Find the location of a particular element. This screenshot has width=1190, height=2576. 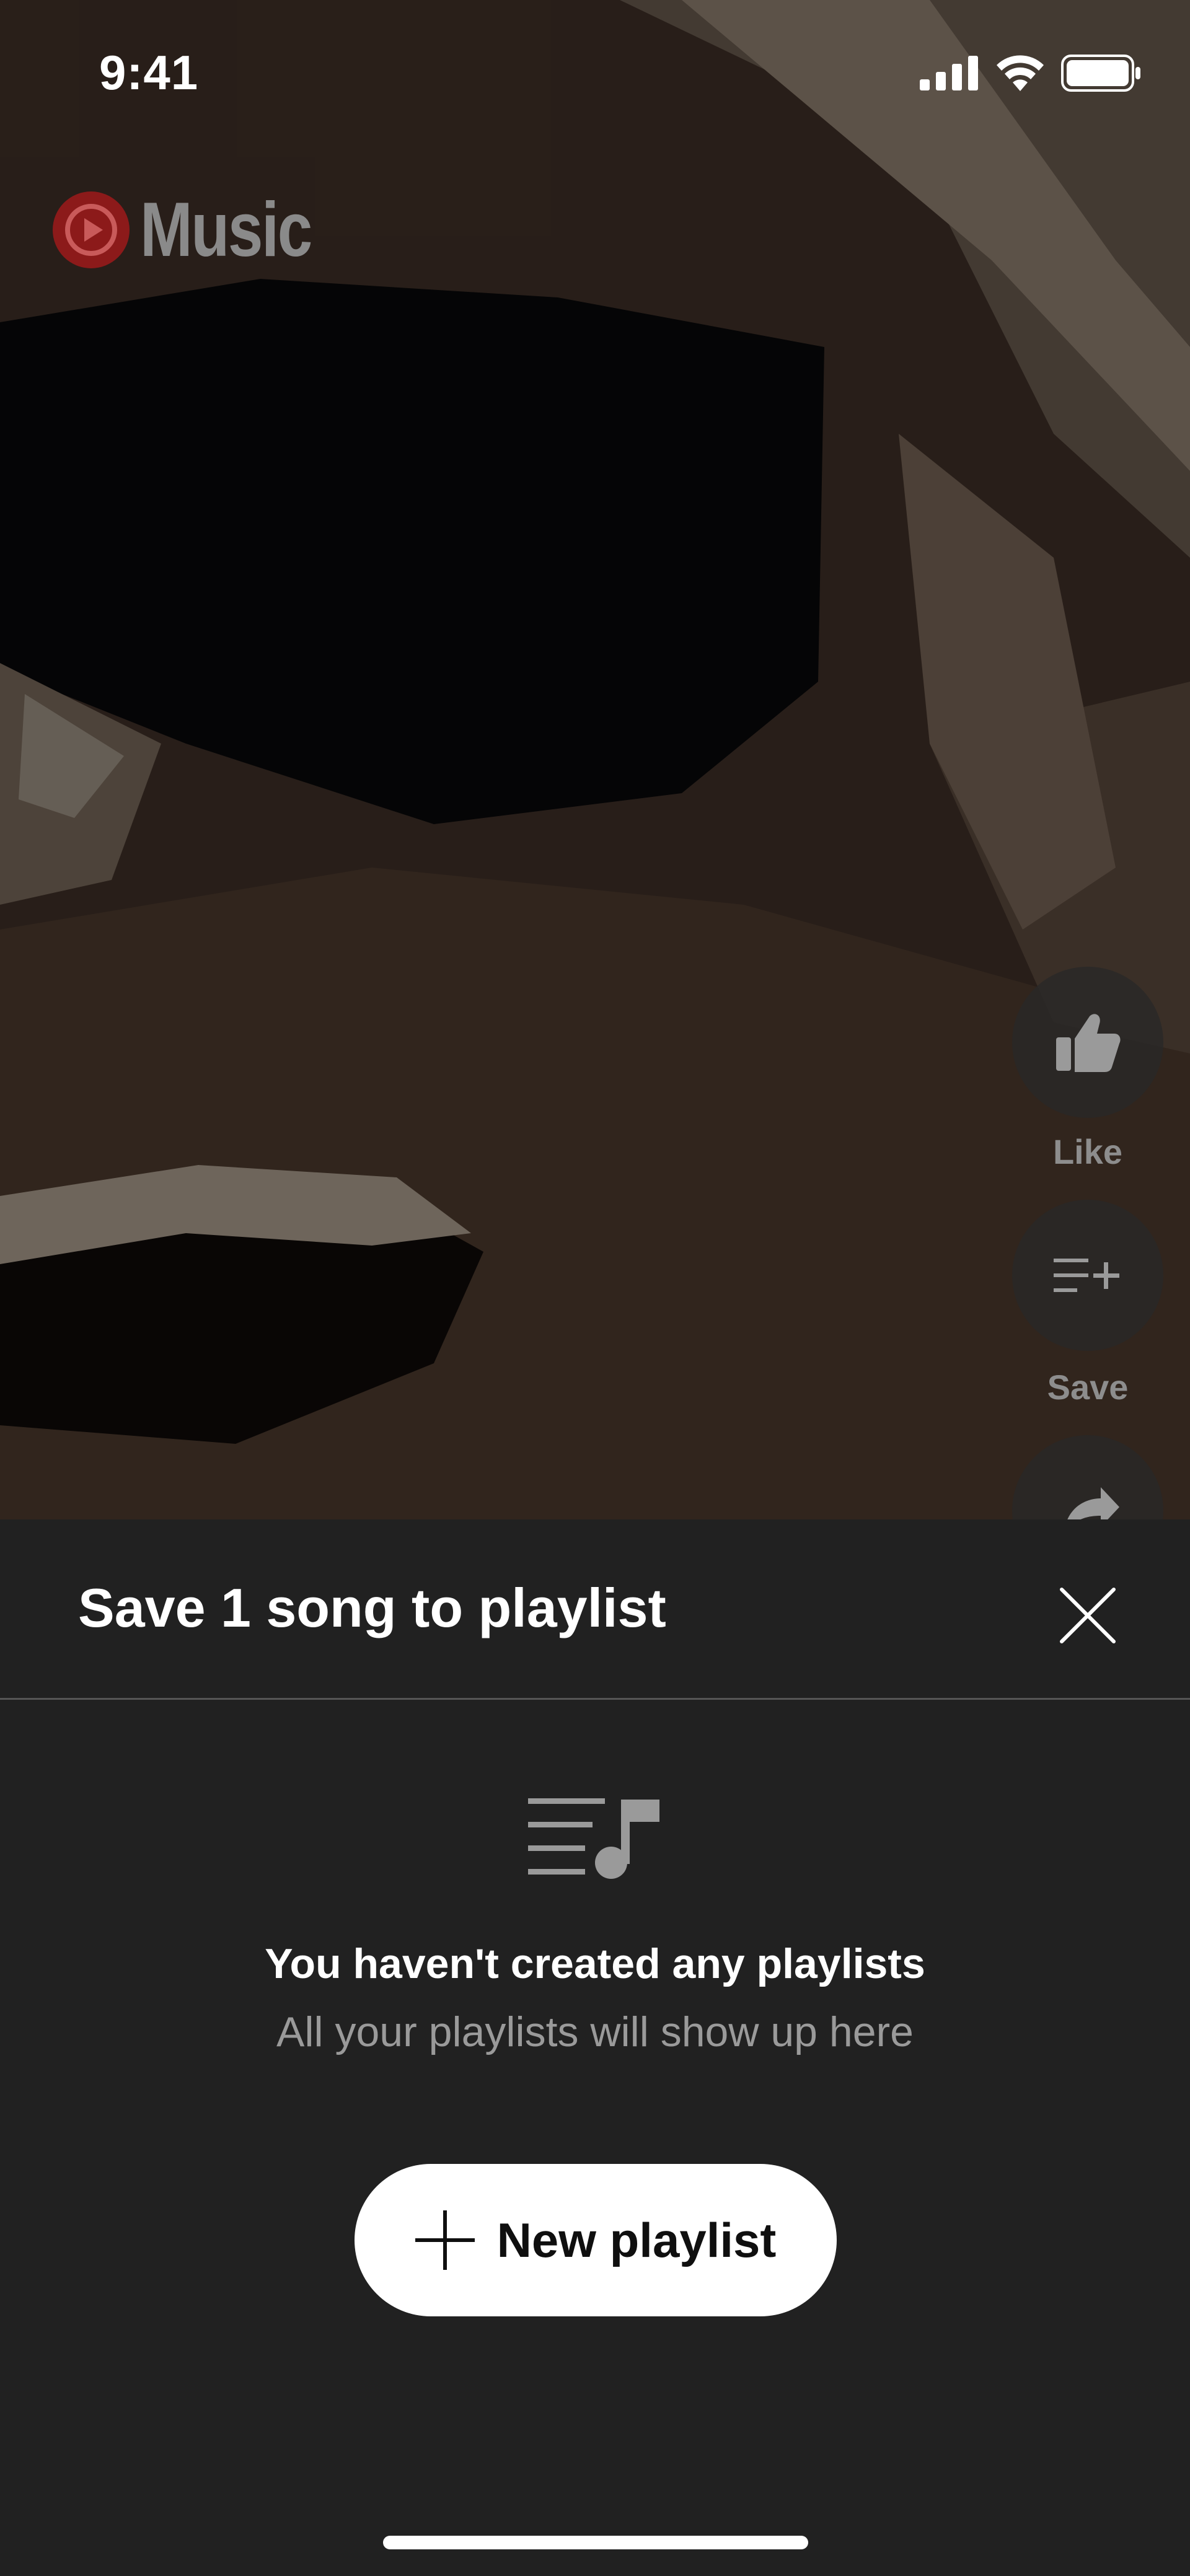

empty-state-title: You haven't created any playlists is located at coordinates (595, 1964).